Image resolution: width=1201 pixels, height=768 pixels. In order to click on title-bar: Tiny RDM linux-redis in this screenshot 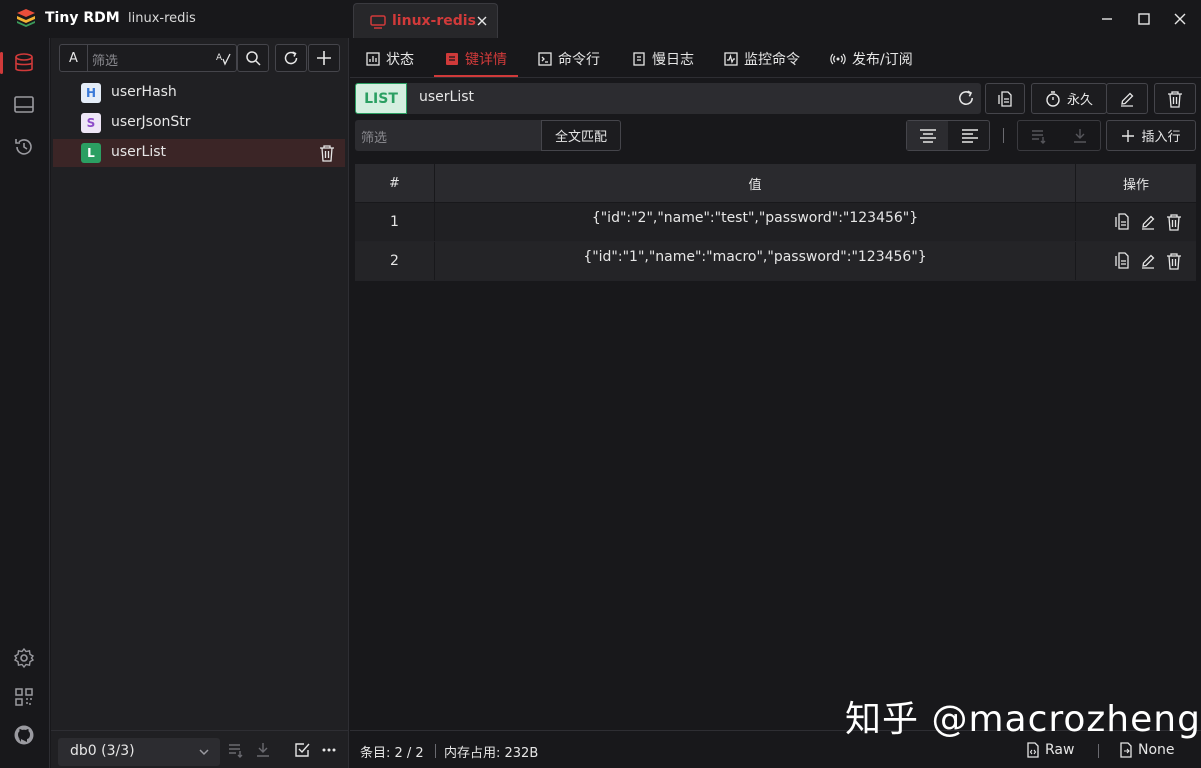, I will do `click(600, 19)`.